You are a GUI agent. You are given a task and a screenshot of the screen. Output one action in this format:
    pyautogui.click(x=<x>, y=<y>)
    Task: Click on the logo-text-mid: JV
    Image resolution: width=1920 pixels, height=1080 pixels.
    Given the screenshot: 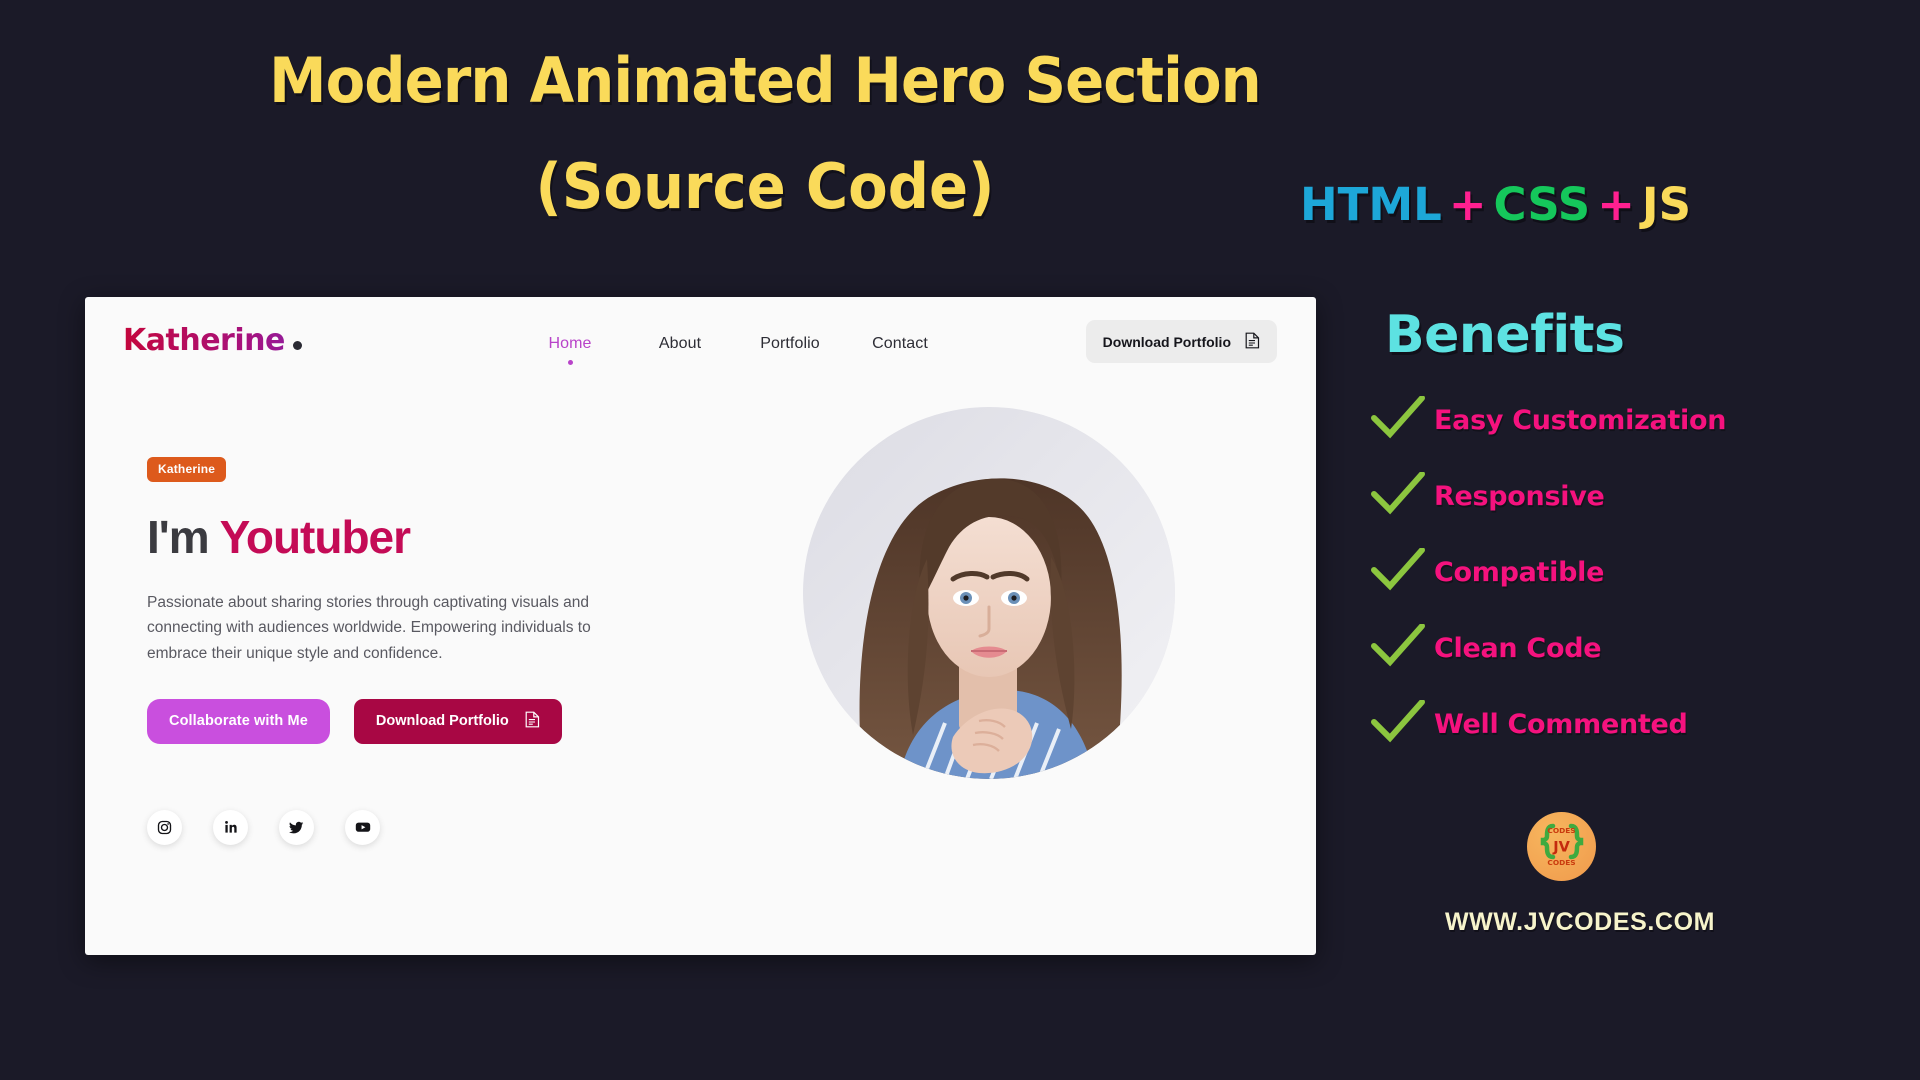 What is the action you would take?
    pyautogui.click(x=1561, y=848)
    